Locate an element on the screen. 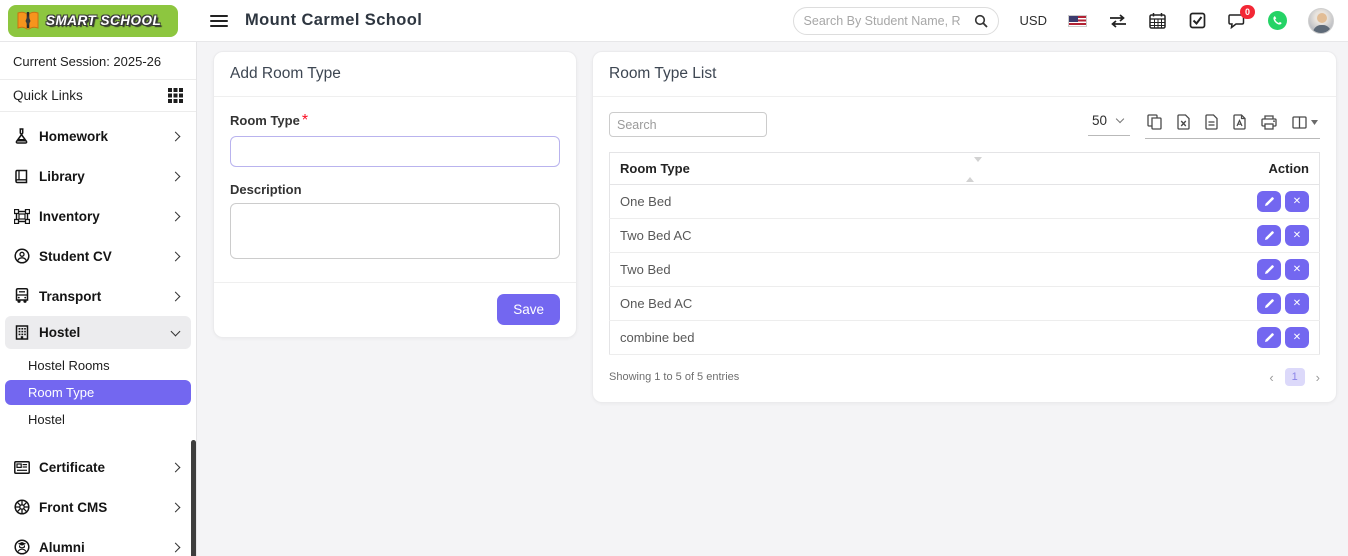 The width and height of the screenshot is (1348, 556). header-actions: USD is located at coordinates (1070, 20).